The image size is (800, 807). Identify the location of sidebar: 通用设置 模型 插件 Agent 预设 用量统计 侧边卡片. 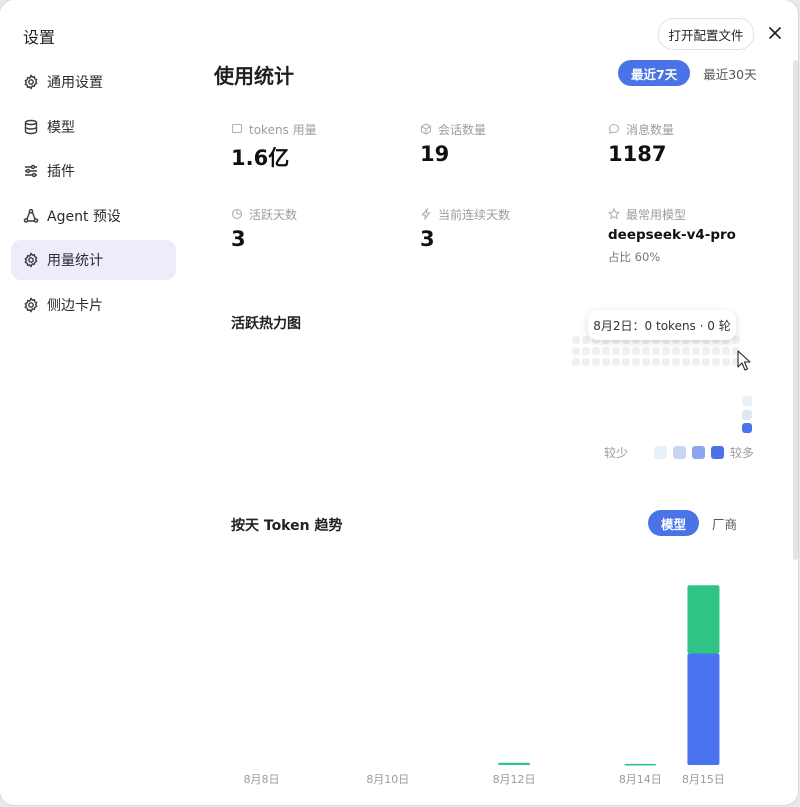
(93, 195).